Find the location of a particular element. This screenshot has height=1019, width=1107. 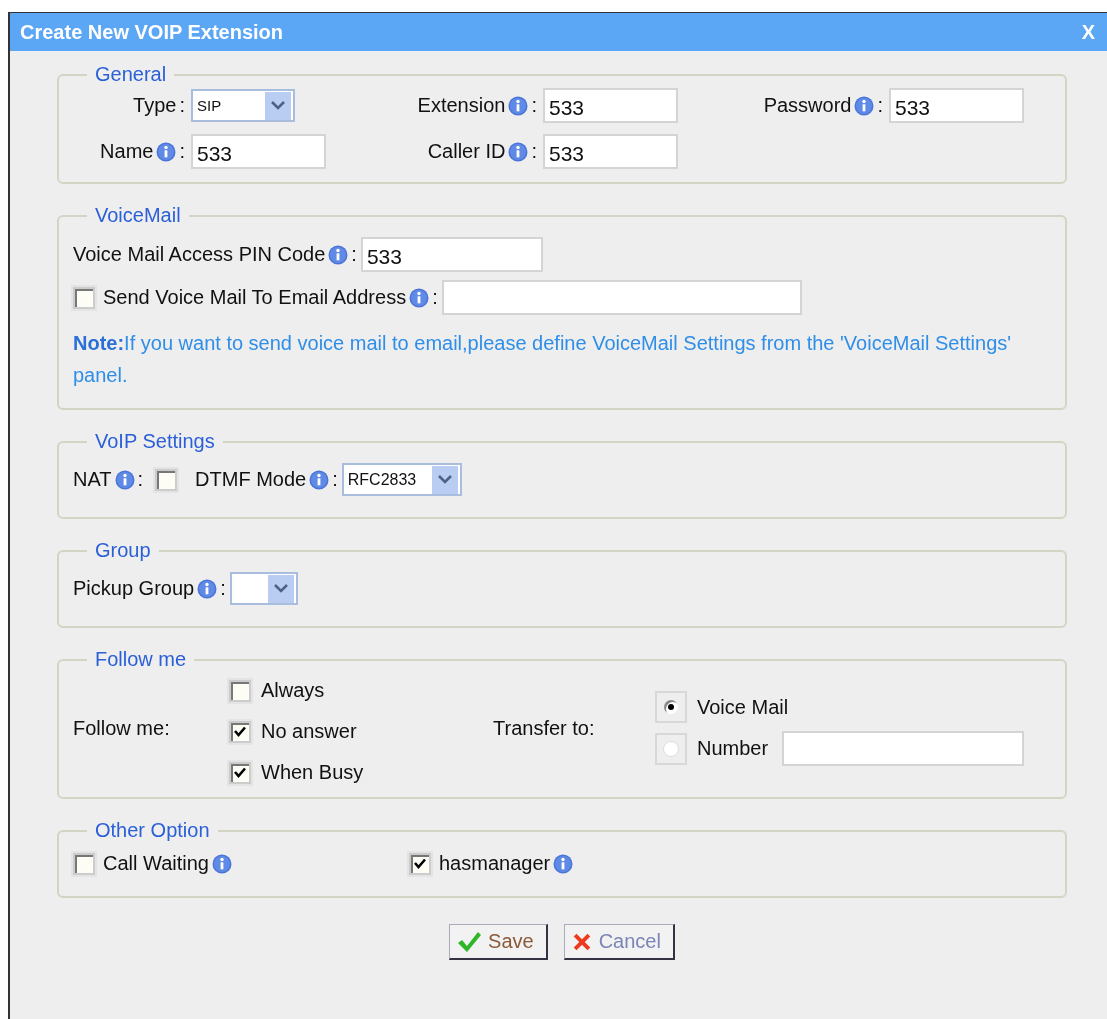

note-text: Note:If you want to send voice mail to email,please define VoiceMail Settings from the 'VoiceMail Settings' panel. is located at coordinates (543, 359).